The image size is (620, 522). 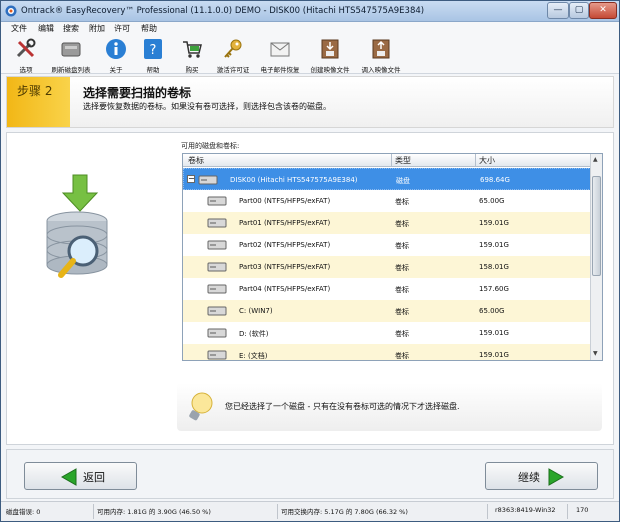 I want to click on email-recovery-button: 电子邮件恢复, so click(x=280, y=56).